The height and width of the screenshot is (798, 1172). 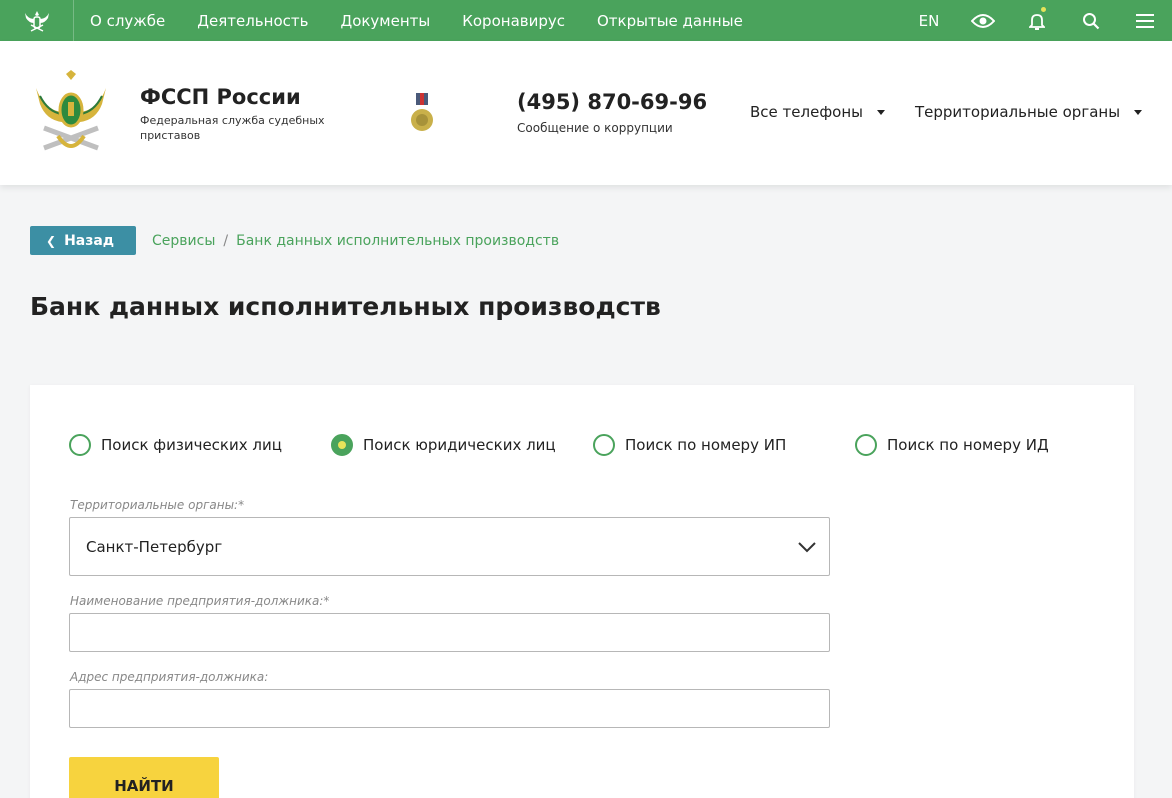 What do you see at coordinates (397, 241) in the screenshot?
I see `breadcrumb-item-current: Банк данных исполнительных производств` at bounding box center [397, 241].